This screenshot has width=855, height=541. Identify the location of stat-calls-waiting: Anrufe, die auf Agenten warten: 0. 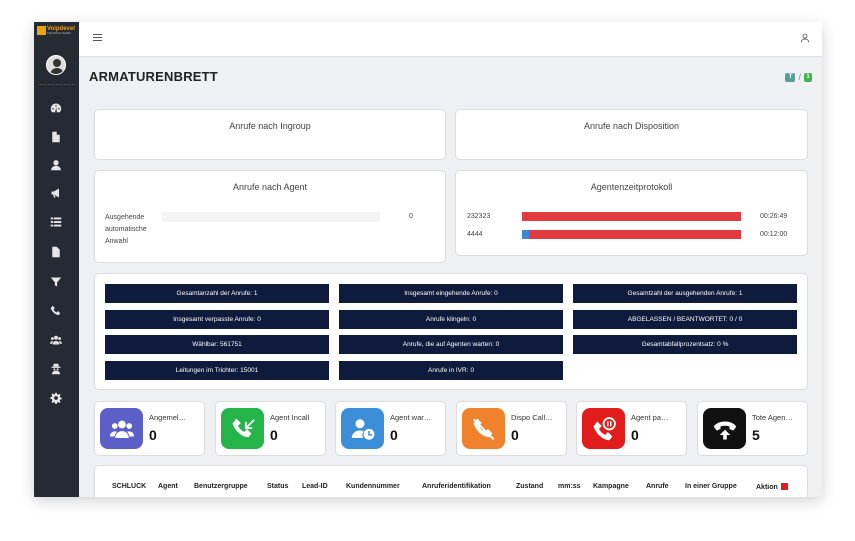
(451, 344).